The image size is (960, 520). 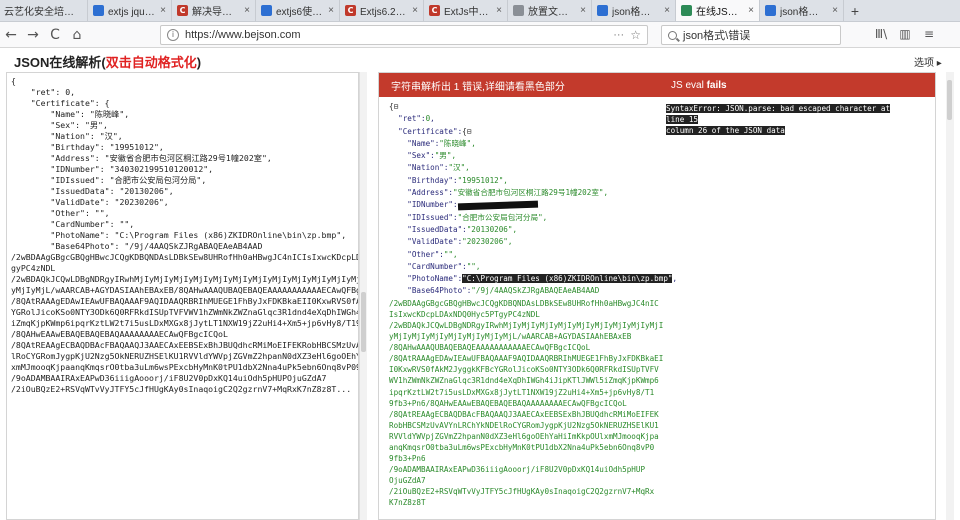 I want to click on browser-tab: 在线JSON校验 ×, so click(x=718, y=10).